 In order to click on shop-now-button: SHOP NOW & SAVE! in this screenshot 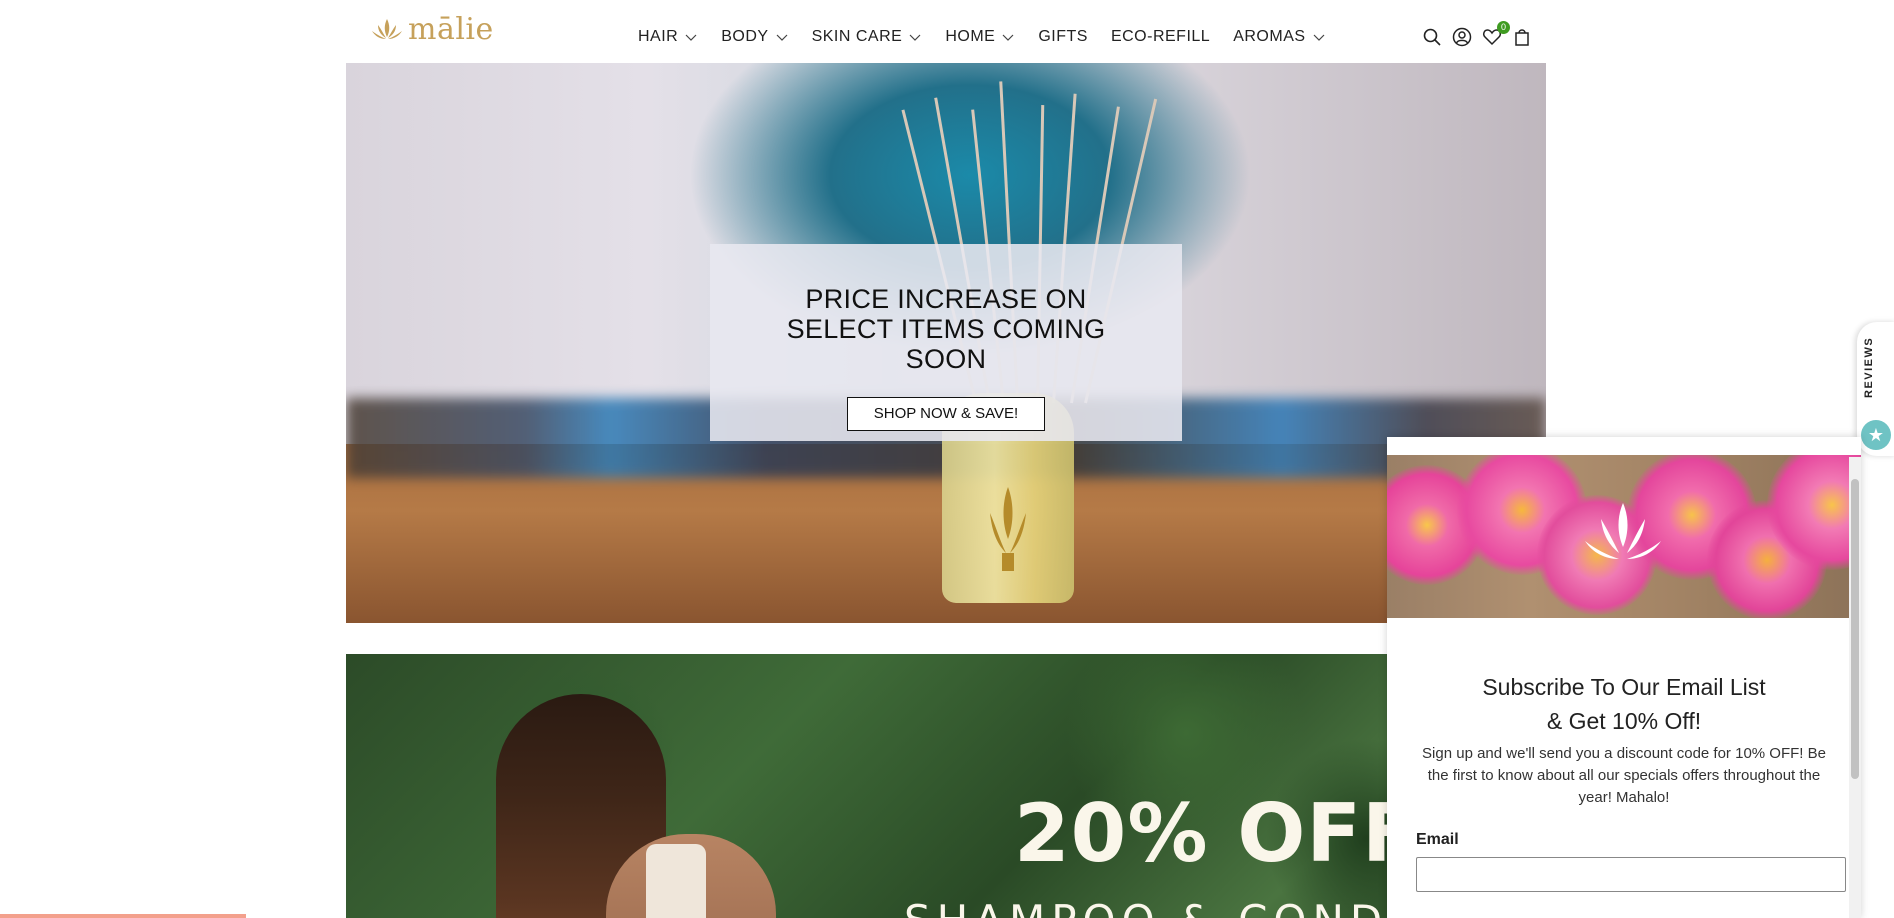, I will do `click(946, 414)`.